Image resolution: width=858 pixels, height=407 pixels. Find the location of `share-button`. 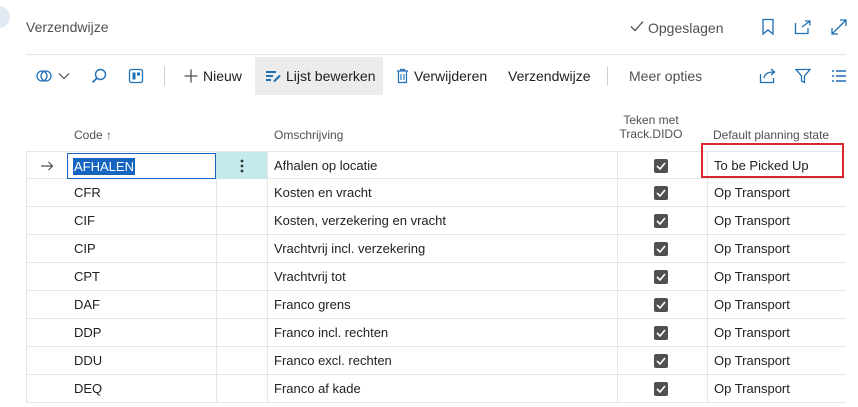

share-button is located at coordinates (769, 76).